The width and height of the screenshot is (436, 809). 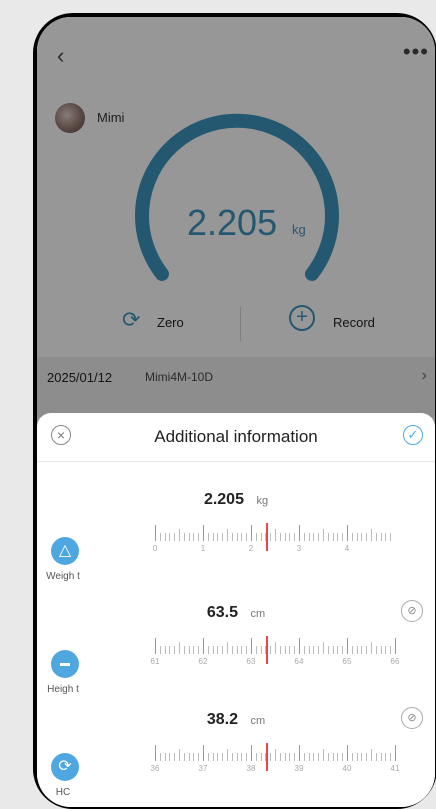 I want to click on height-unit: cm, so click(x=258, y=614).